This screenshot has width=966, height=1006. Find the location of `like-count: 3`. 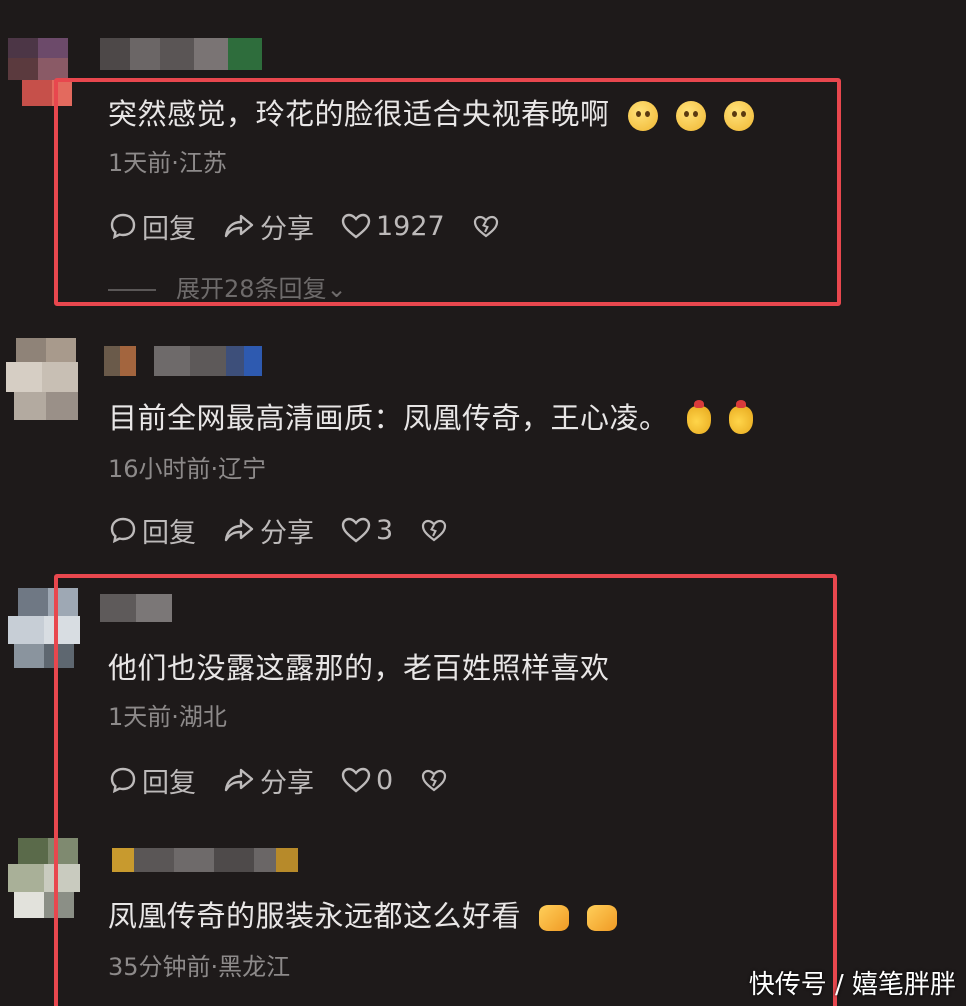

like-count: 3 is located at coordinates (385, 530).